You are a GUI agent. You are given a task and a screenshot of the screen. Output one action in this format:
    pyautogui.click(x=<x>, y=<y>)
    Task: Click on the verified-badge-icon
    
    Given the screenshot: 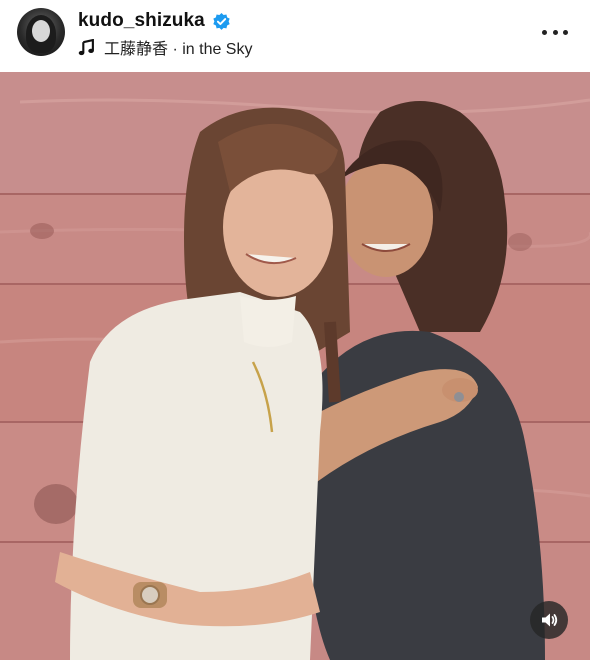 What is the action you would take?
    pyautogui.click(x=221, y=21)
    